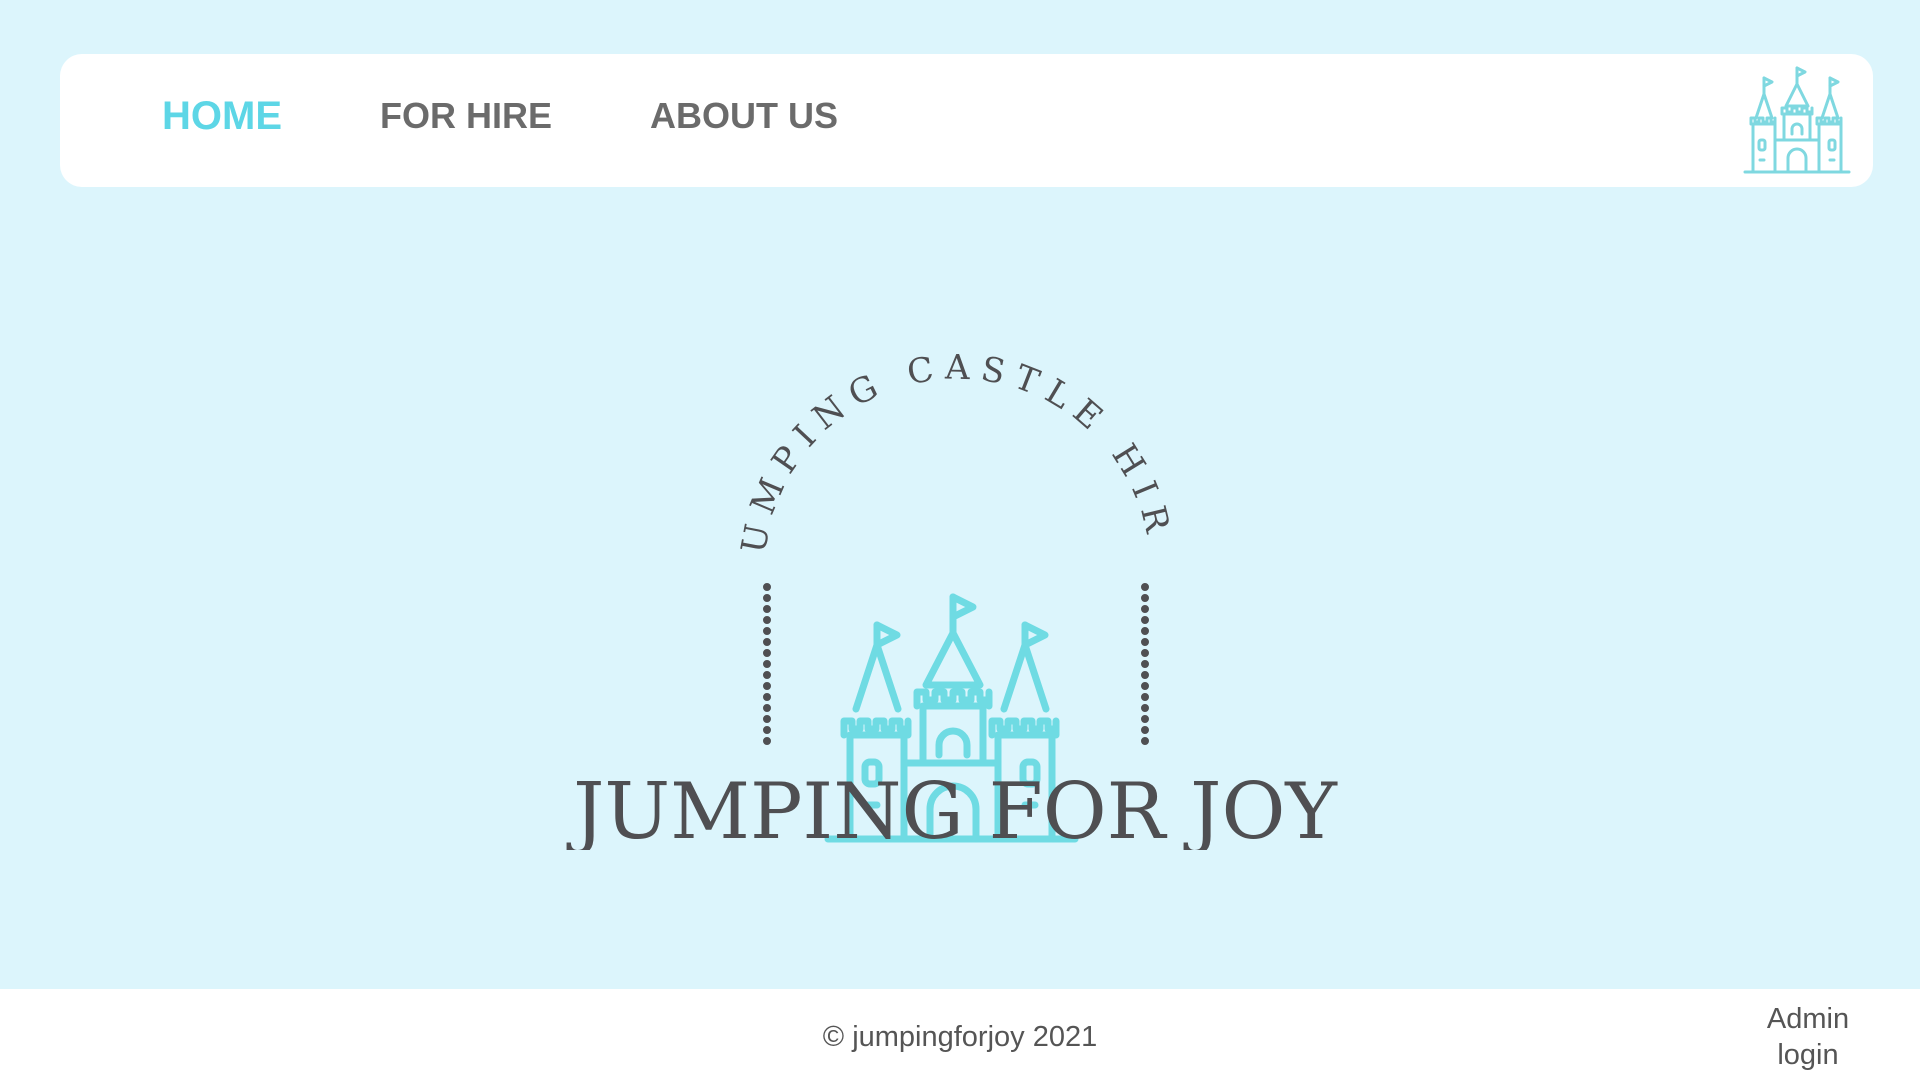  Describe the element at coordinates (1797, 120) in the screenshot. I see `castle-icon` at that location.